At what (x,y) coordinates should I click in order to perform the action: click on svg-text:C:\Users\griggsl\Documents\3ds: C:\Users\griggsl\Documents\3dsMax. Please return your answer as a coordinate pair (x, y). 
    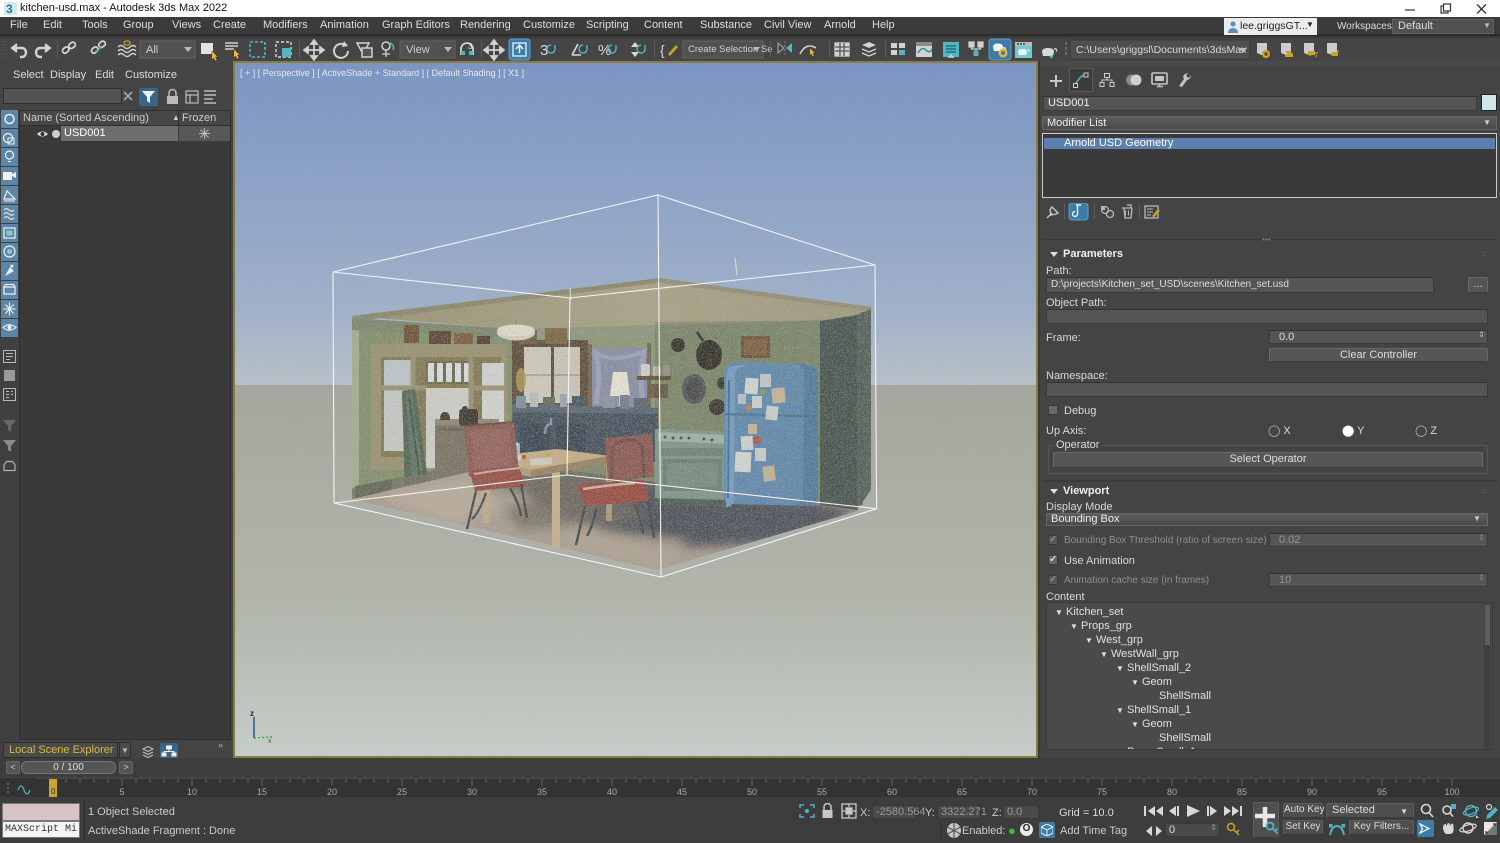
    Looking at the image, I should click on (1161, 50).